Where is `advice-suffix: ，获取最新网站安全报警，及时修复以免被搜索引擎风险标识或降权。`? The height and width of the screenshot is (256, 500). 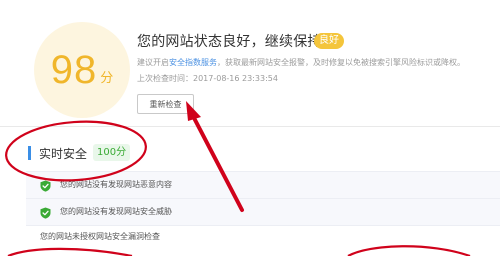 advice-suffix: ，获取最新网站安全报警，及时修复以免被搜索引擎风险标识或降权。 is located at coordinates (341, 62).